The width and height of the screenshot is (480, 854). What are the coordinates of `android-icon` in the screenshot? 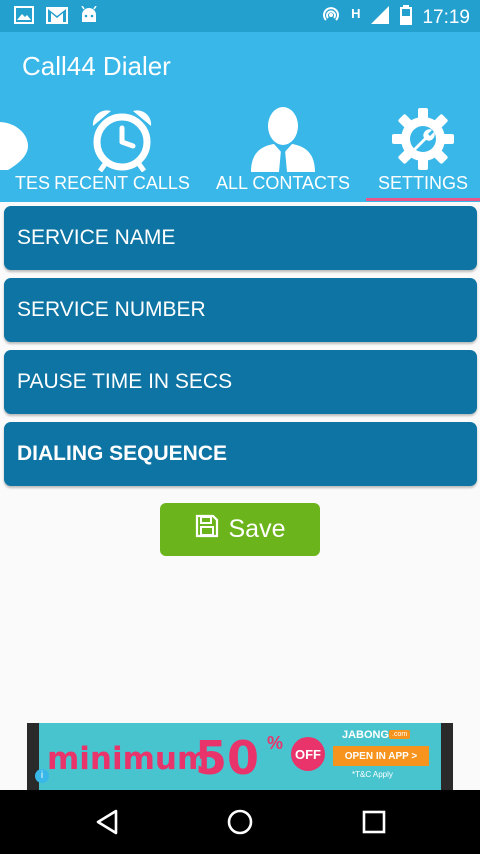 It's located at (89, 17).